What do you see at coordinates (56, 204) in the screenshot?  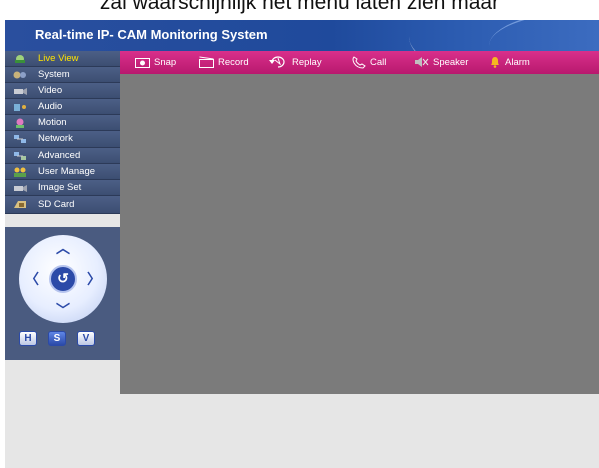 I see `menu-item-label: SD Card` at bounding box center [56, 204].